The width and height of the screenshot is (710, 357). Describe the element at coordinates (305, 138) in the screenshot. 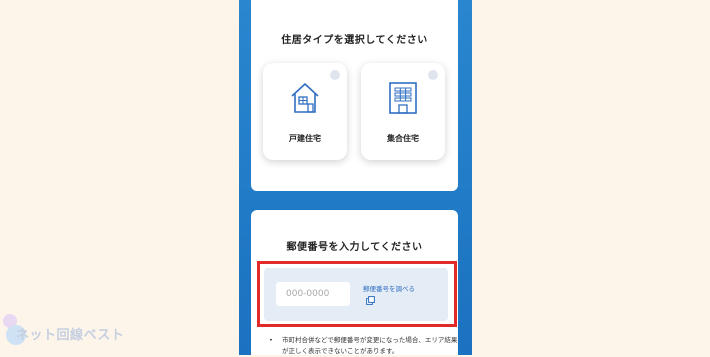

I see `option-label: 戸建住宅` at that location.